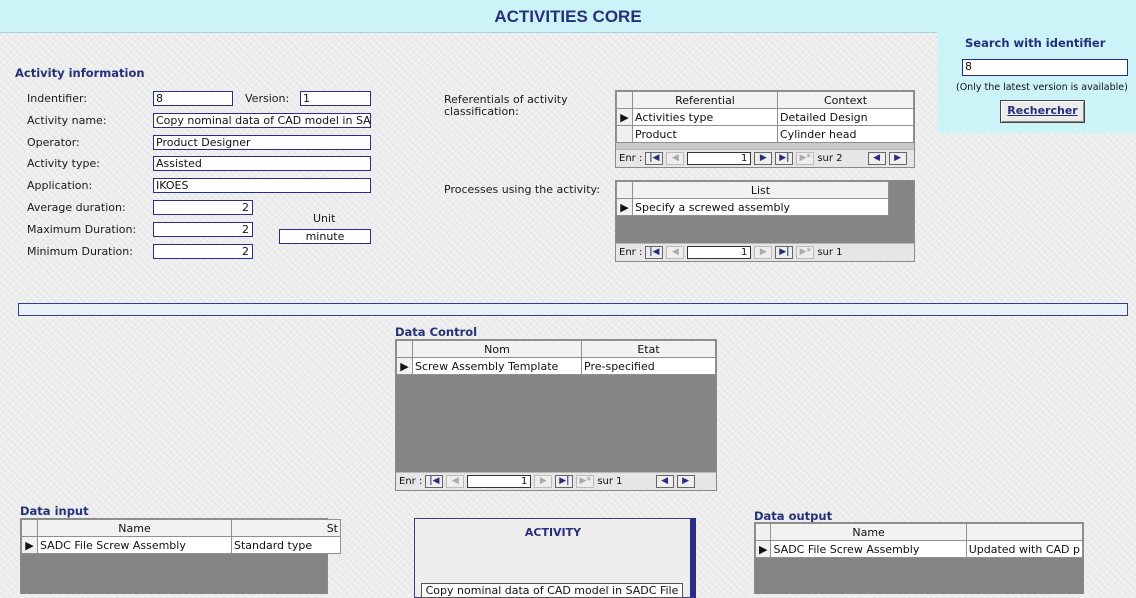 This screenshot has width=1136, height=598. Describe the element at coordinates (262, 142) in the screenshot. I see `operator-field: Product Designer` at that location.